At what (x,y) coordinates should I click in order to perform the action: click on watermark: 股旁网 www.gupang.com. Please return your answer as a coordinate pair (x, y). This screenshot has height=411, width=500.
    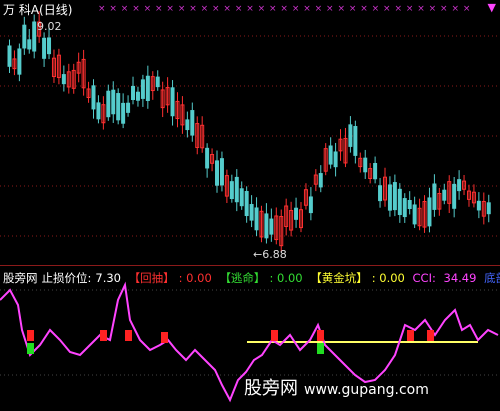
    Looking at the image, I should click on (336, 387).